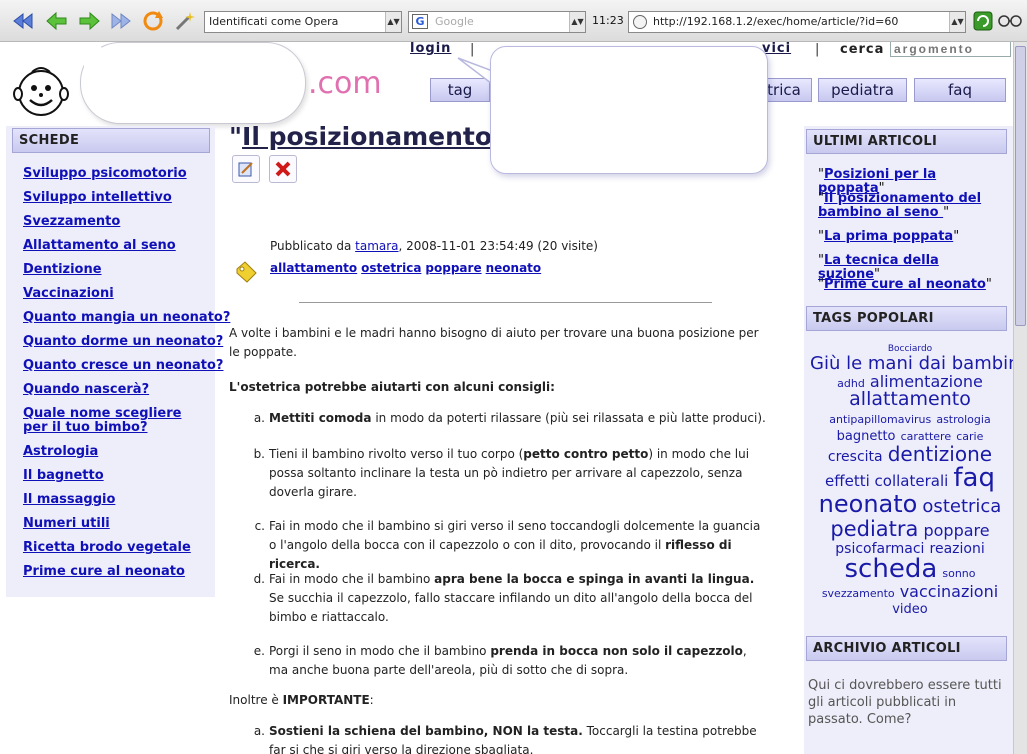 The height and width of the screenshot is (754, 1027). I want to click on tag-link: poppare, so click(453, 268).